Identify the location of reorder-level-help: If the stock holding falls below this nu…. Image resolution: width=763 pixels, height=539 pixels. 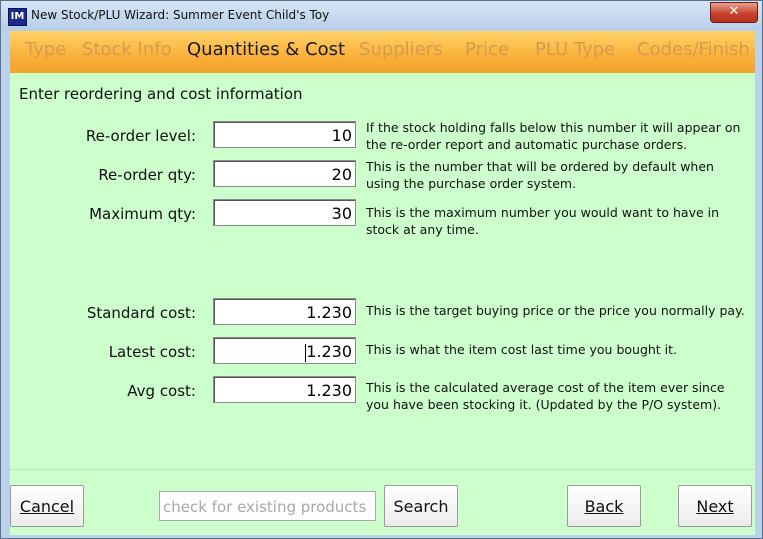
(553, 136).